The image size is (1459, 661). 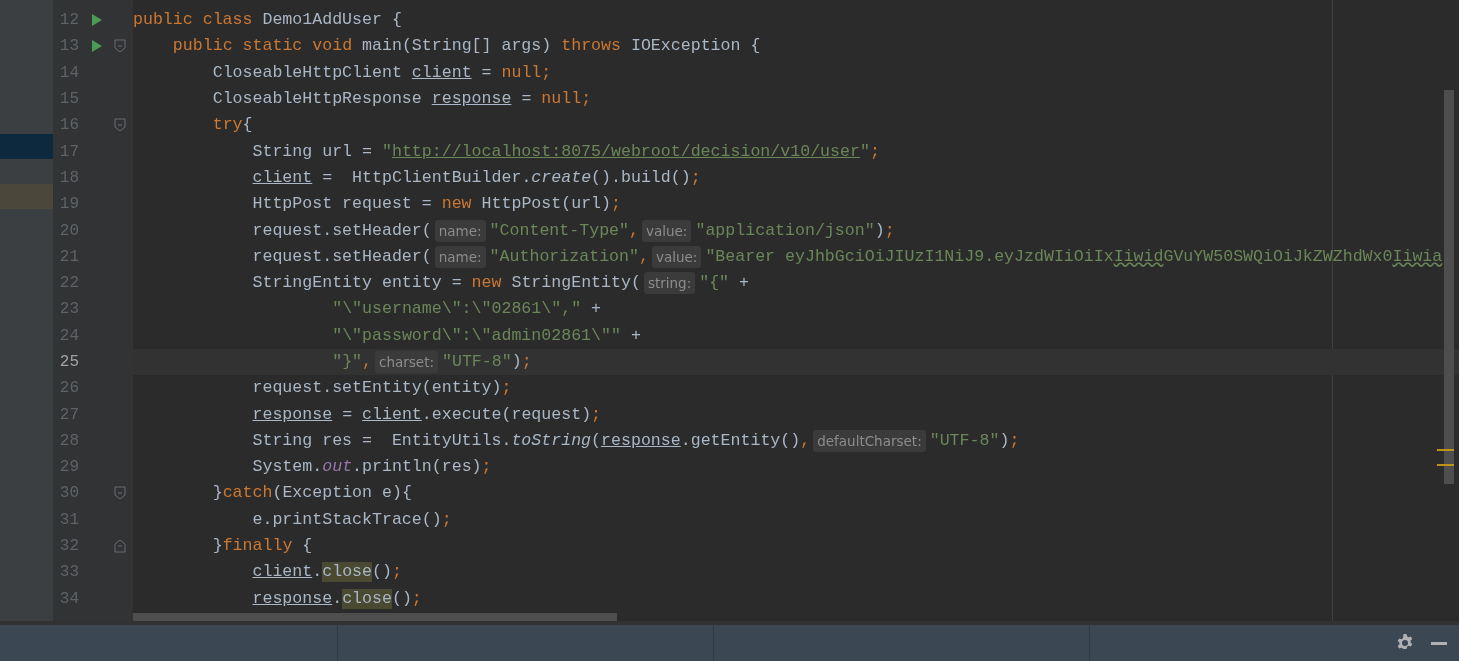 What do you see at coordinates (258, 546) in the screenshot?
I see `keyword: finally` at bounding box center [258, 546].